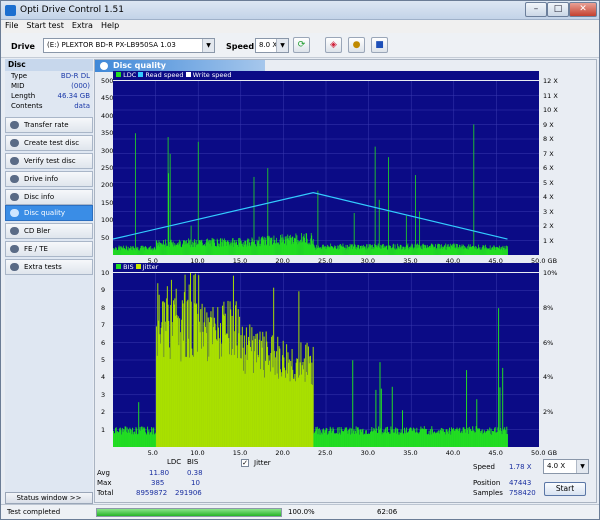  Describe the element at coordinates (50, 86) in the screenshot. I see `disc-mid-row: MID (000)` at that location.